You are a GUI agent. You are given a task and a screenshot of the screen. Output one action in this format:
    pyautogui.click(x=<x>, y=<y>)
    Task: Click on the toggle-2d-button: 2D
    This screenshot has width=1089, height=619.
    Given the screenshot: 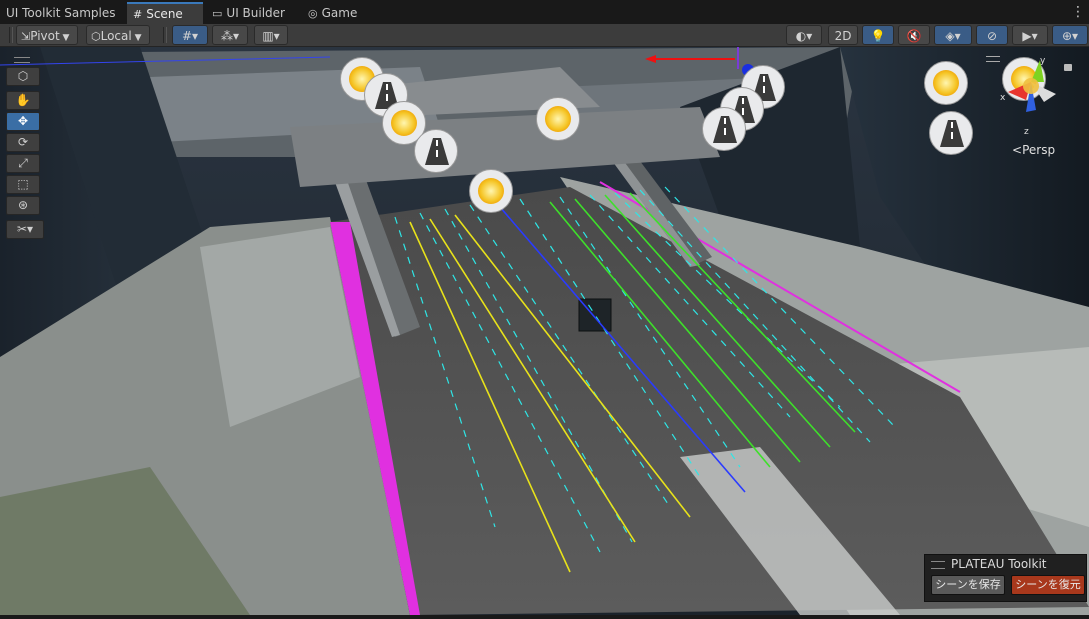 What is the action you would take?
    pyautogui.click(x=843, y=35)
    